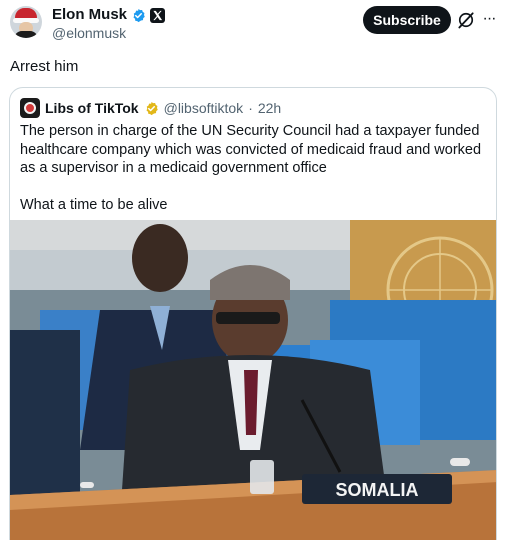  What do you see at coordinates (89, 15) in the screenshot?
I see `author-name: Elon Musk` at bounding box center [89, 15].